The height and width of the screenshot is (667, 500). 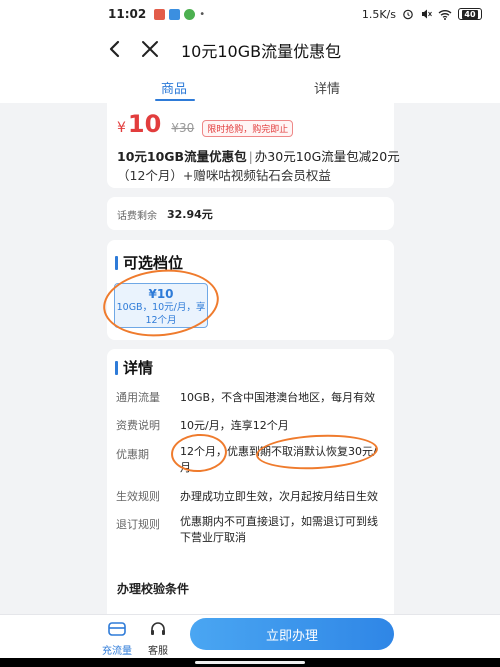 What do you see at coordinates (175, 100) in the screenshot?
I see `tab-active-indicator` at bounding box center [175, 100].